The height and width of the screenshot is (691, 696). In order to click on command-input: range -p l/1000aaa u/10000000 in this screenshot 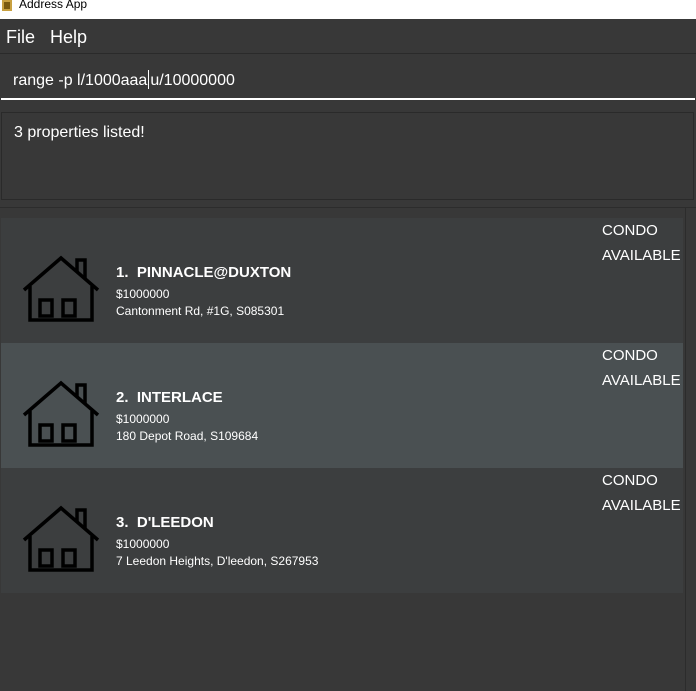, I will do `click(348, 80)`.